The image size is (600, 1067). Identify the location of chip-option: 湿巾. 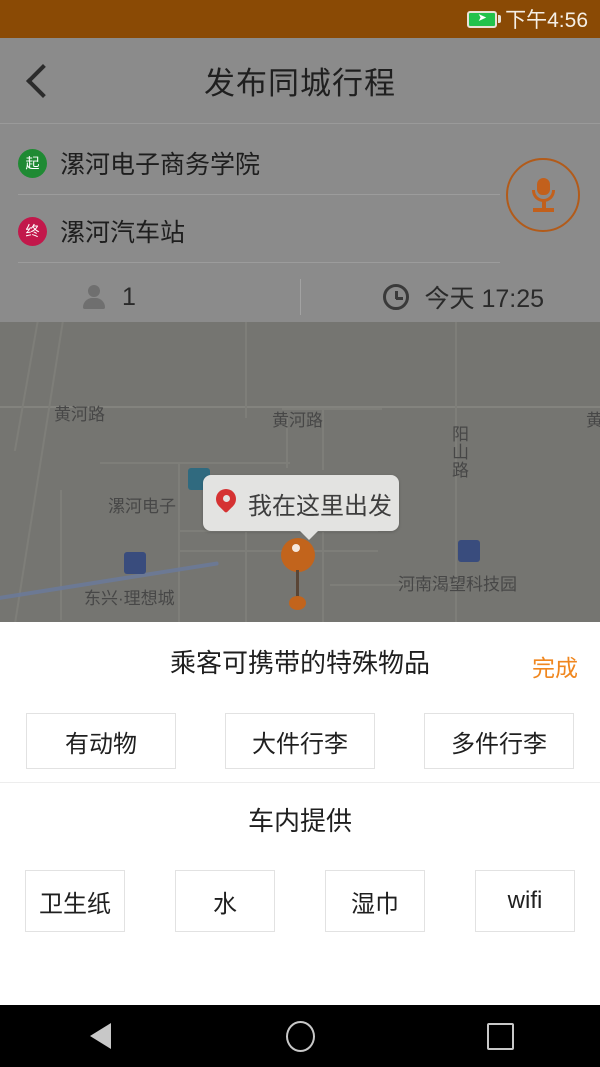
(375, 901).